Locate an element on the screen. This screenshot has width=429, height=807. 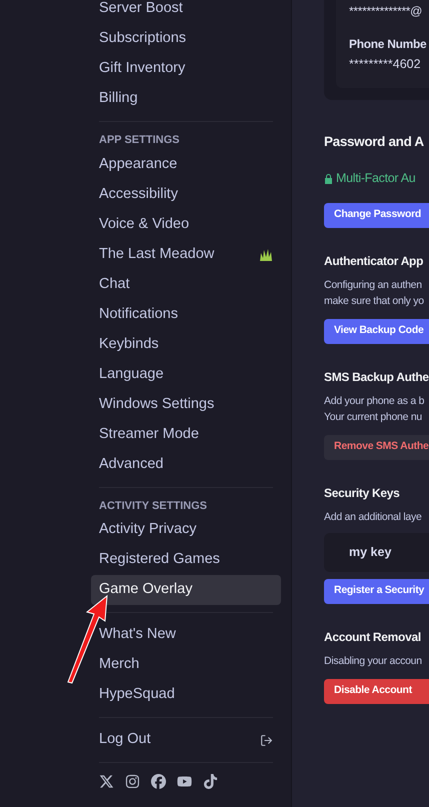
key-name: my key is located at coordinates (370, 552).